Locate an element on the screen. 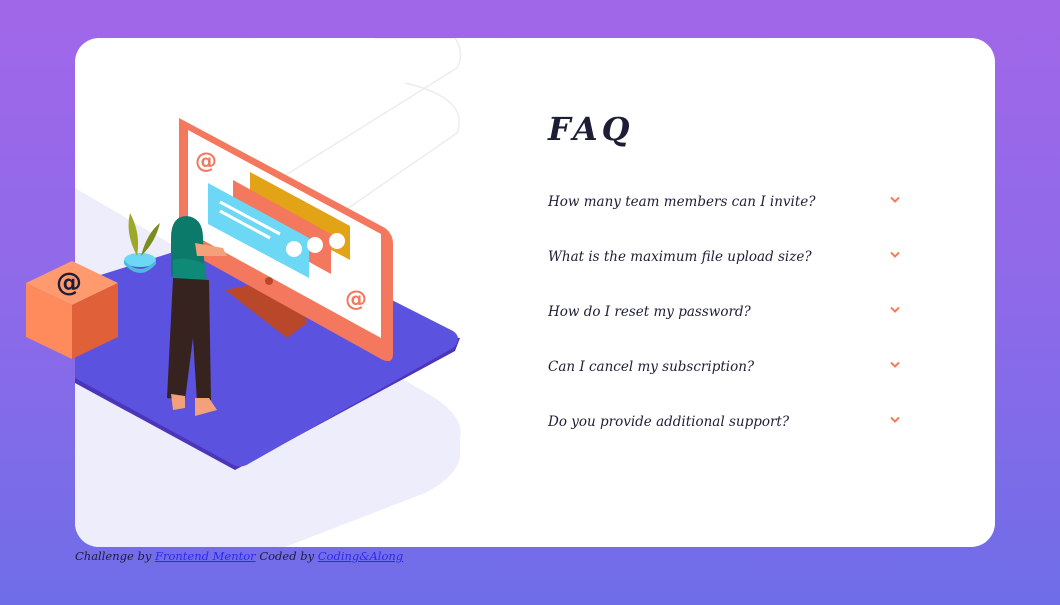  faq-question: Can I cancel my subscription? is located at coordinates (651, 367).